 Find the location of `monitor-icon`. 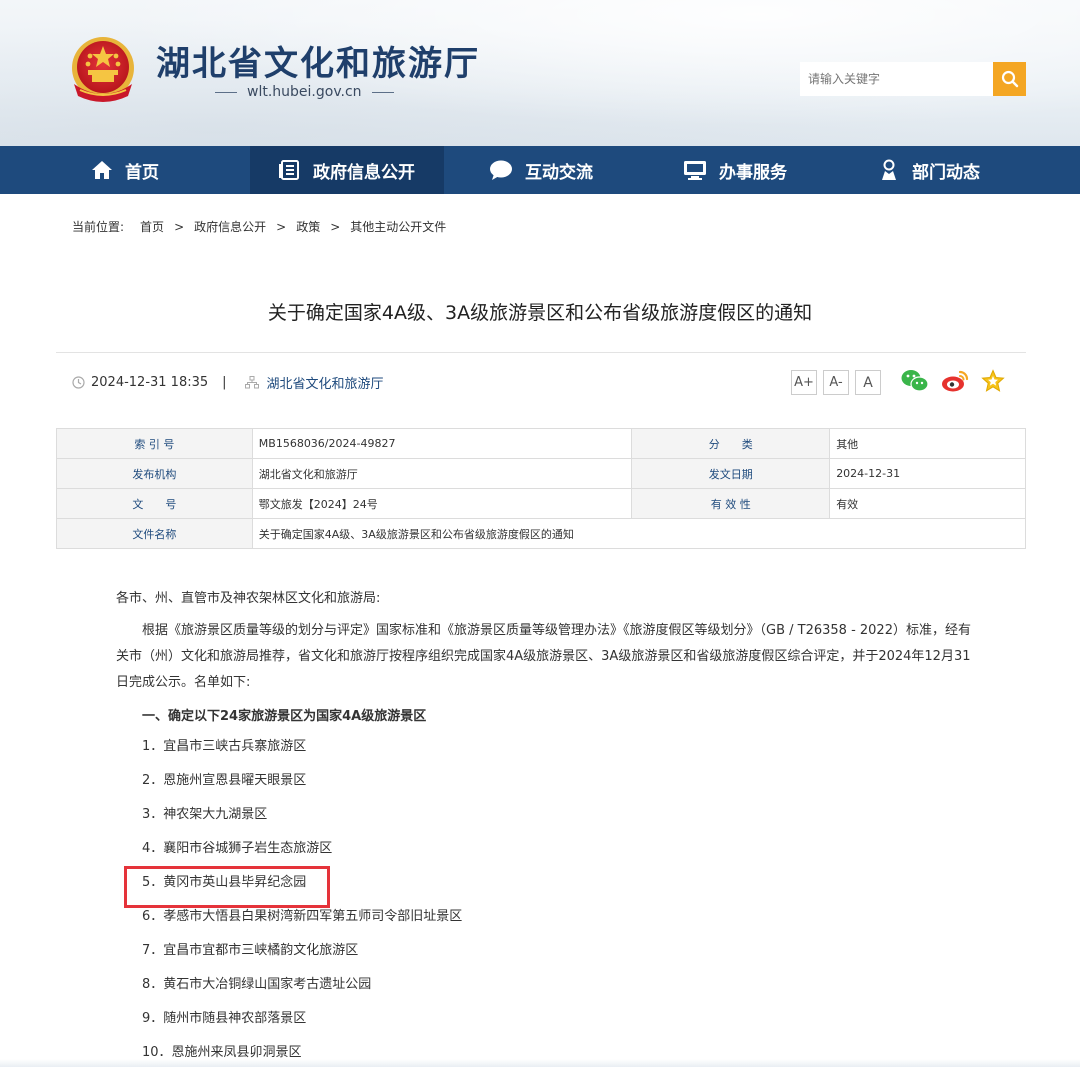

monitor-icon is located at coordinates (695, 170).